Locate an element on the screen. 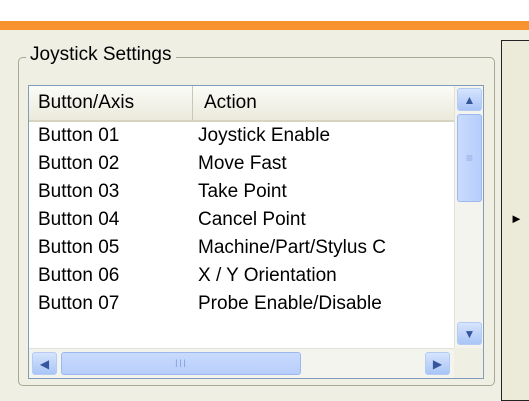  chevron-right-icon: ▶ is located at coordinates (437, 363).